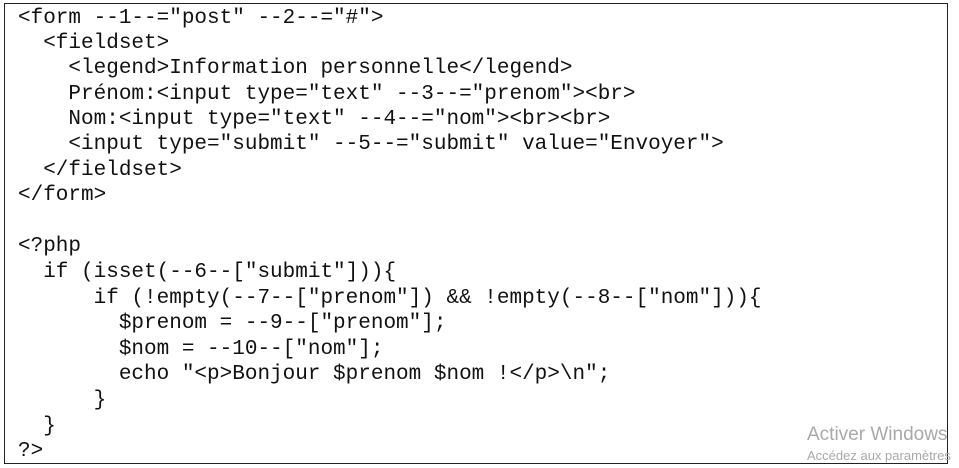 This screenshot has width=959, height=468. I want to click on code-line-1: <form --1--="post" --2--="#">, so click(201, 18).